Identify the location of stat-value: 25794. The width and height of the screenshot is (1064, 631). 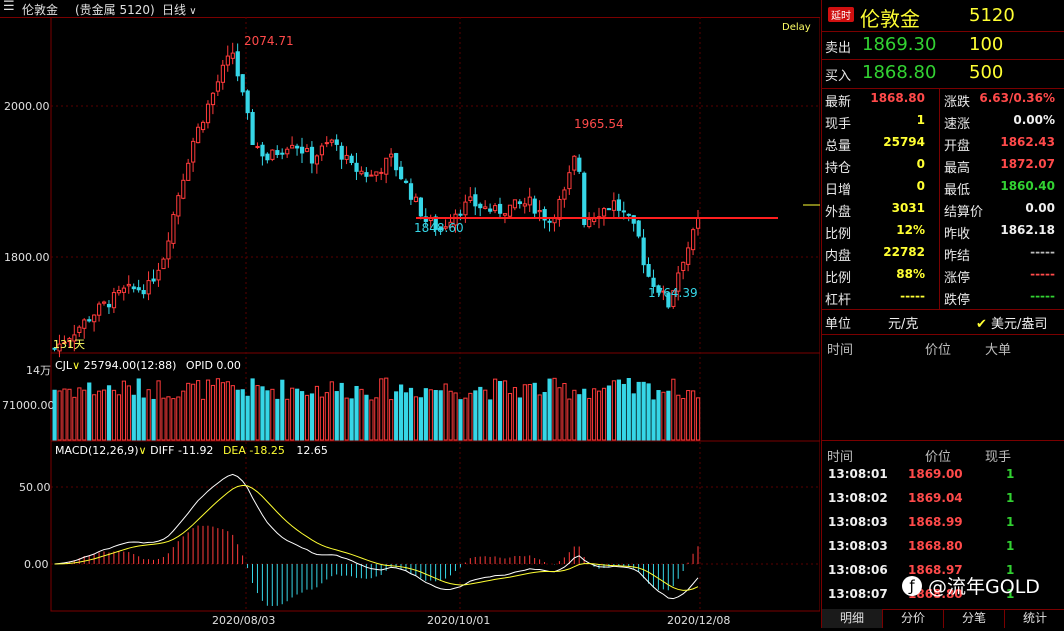
(904, 142).